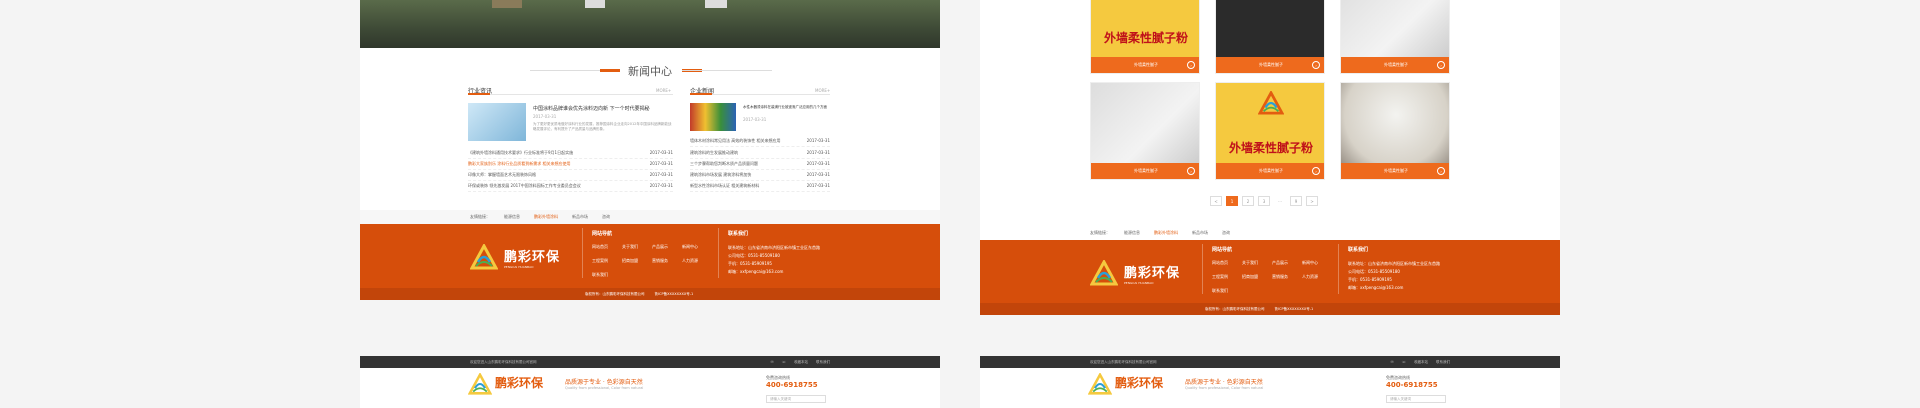  I want to click on page-button: 1, so click(1232, 201).